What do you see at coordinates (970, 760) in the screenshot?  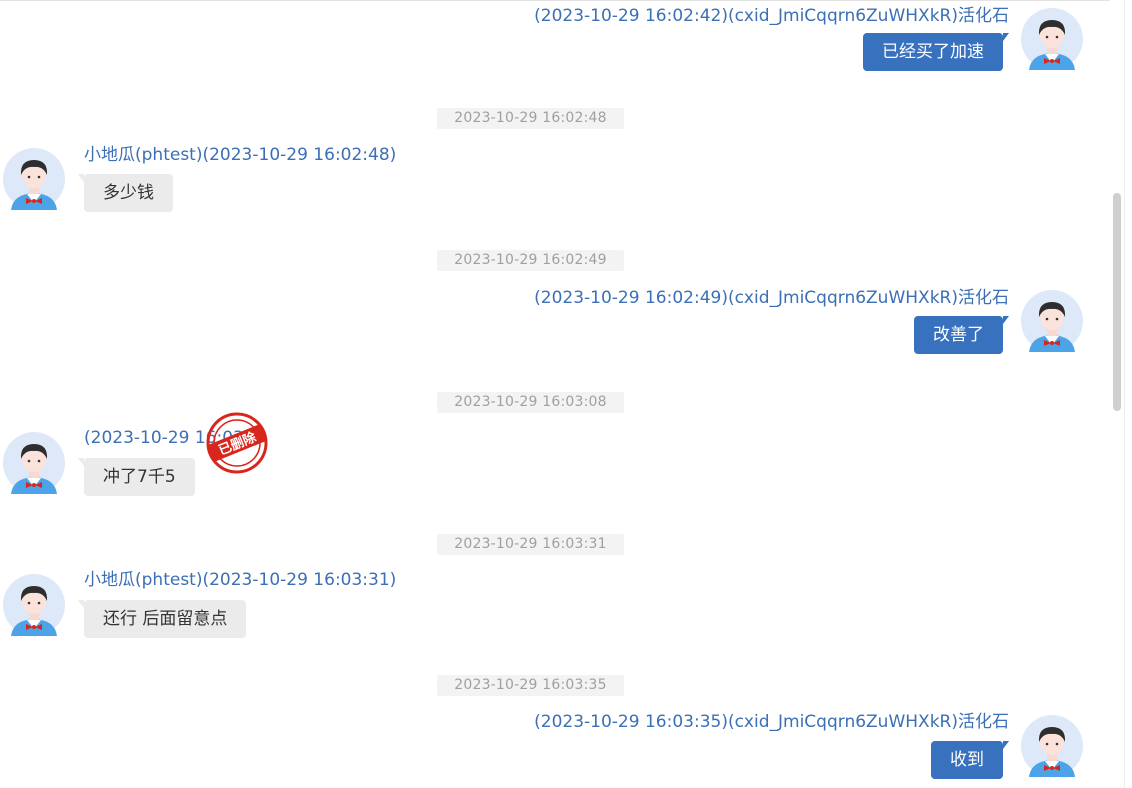 I see `message-bubble: 收到` at bounding box center [970, 760].